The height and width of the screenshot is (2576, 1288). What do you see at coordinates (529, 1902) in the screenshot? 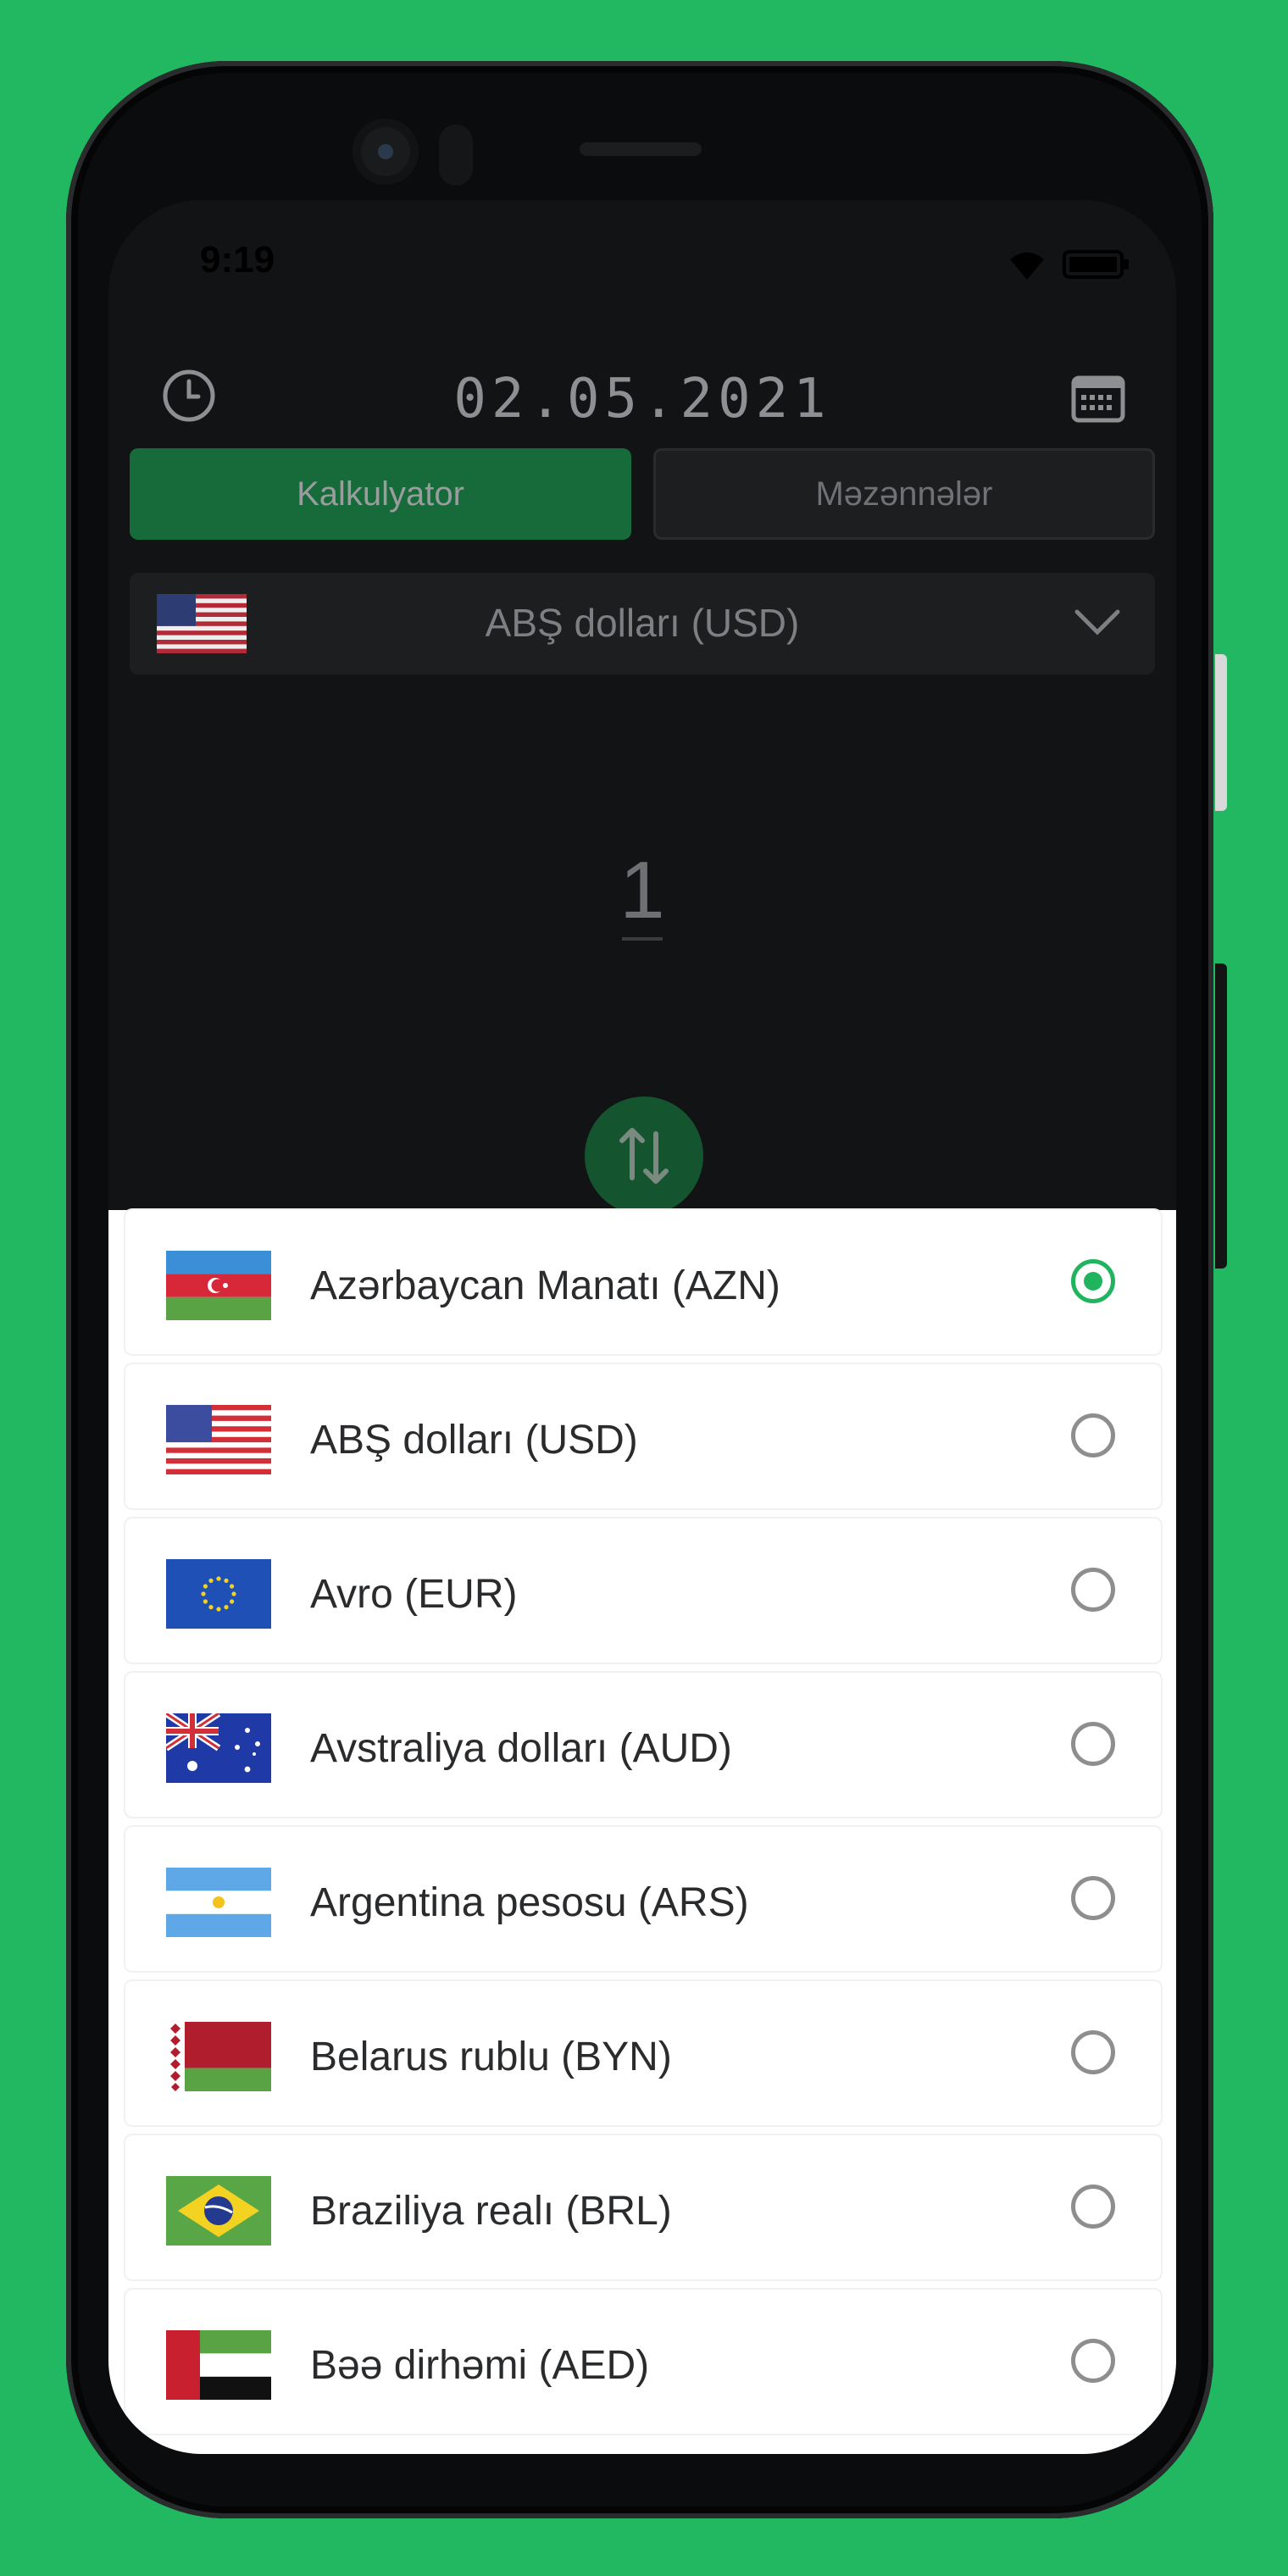
I see `currency-label: Argentina pesosu (ARS)` at bounding box center [529, 1902].